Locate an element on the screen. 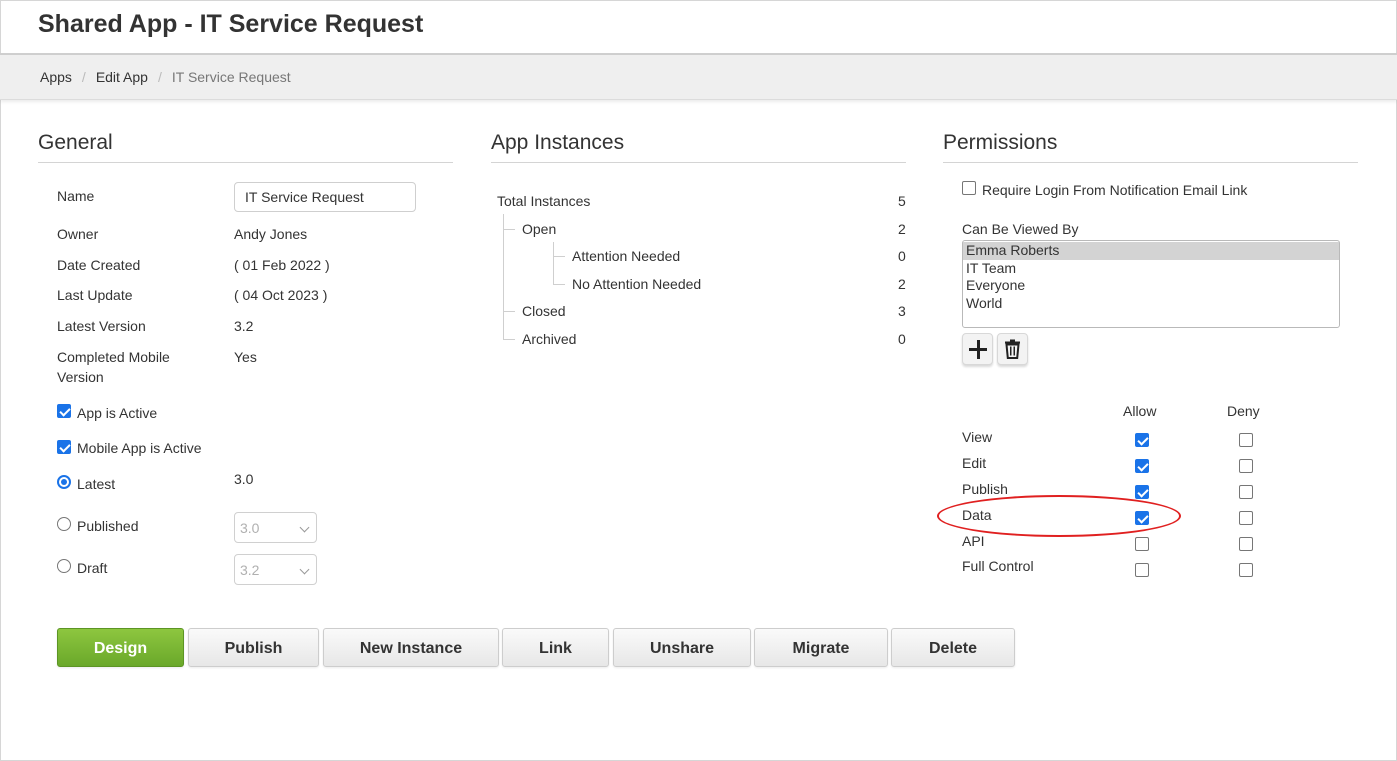 The image size is (1397, 761). viewer-option: World is located at coordinates (1151, 304).